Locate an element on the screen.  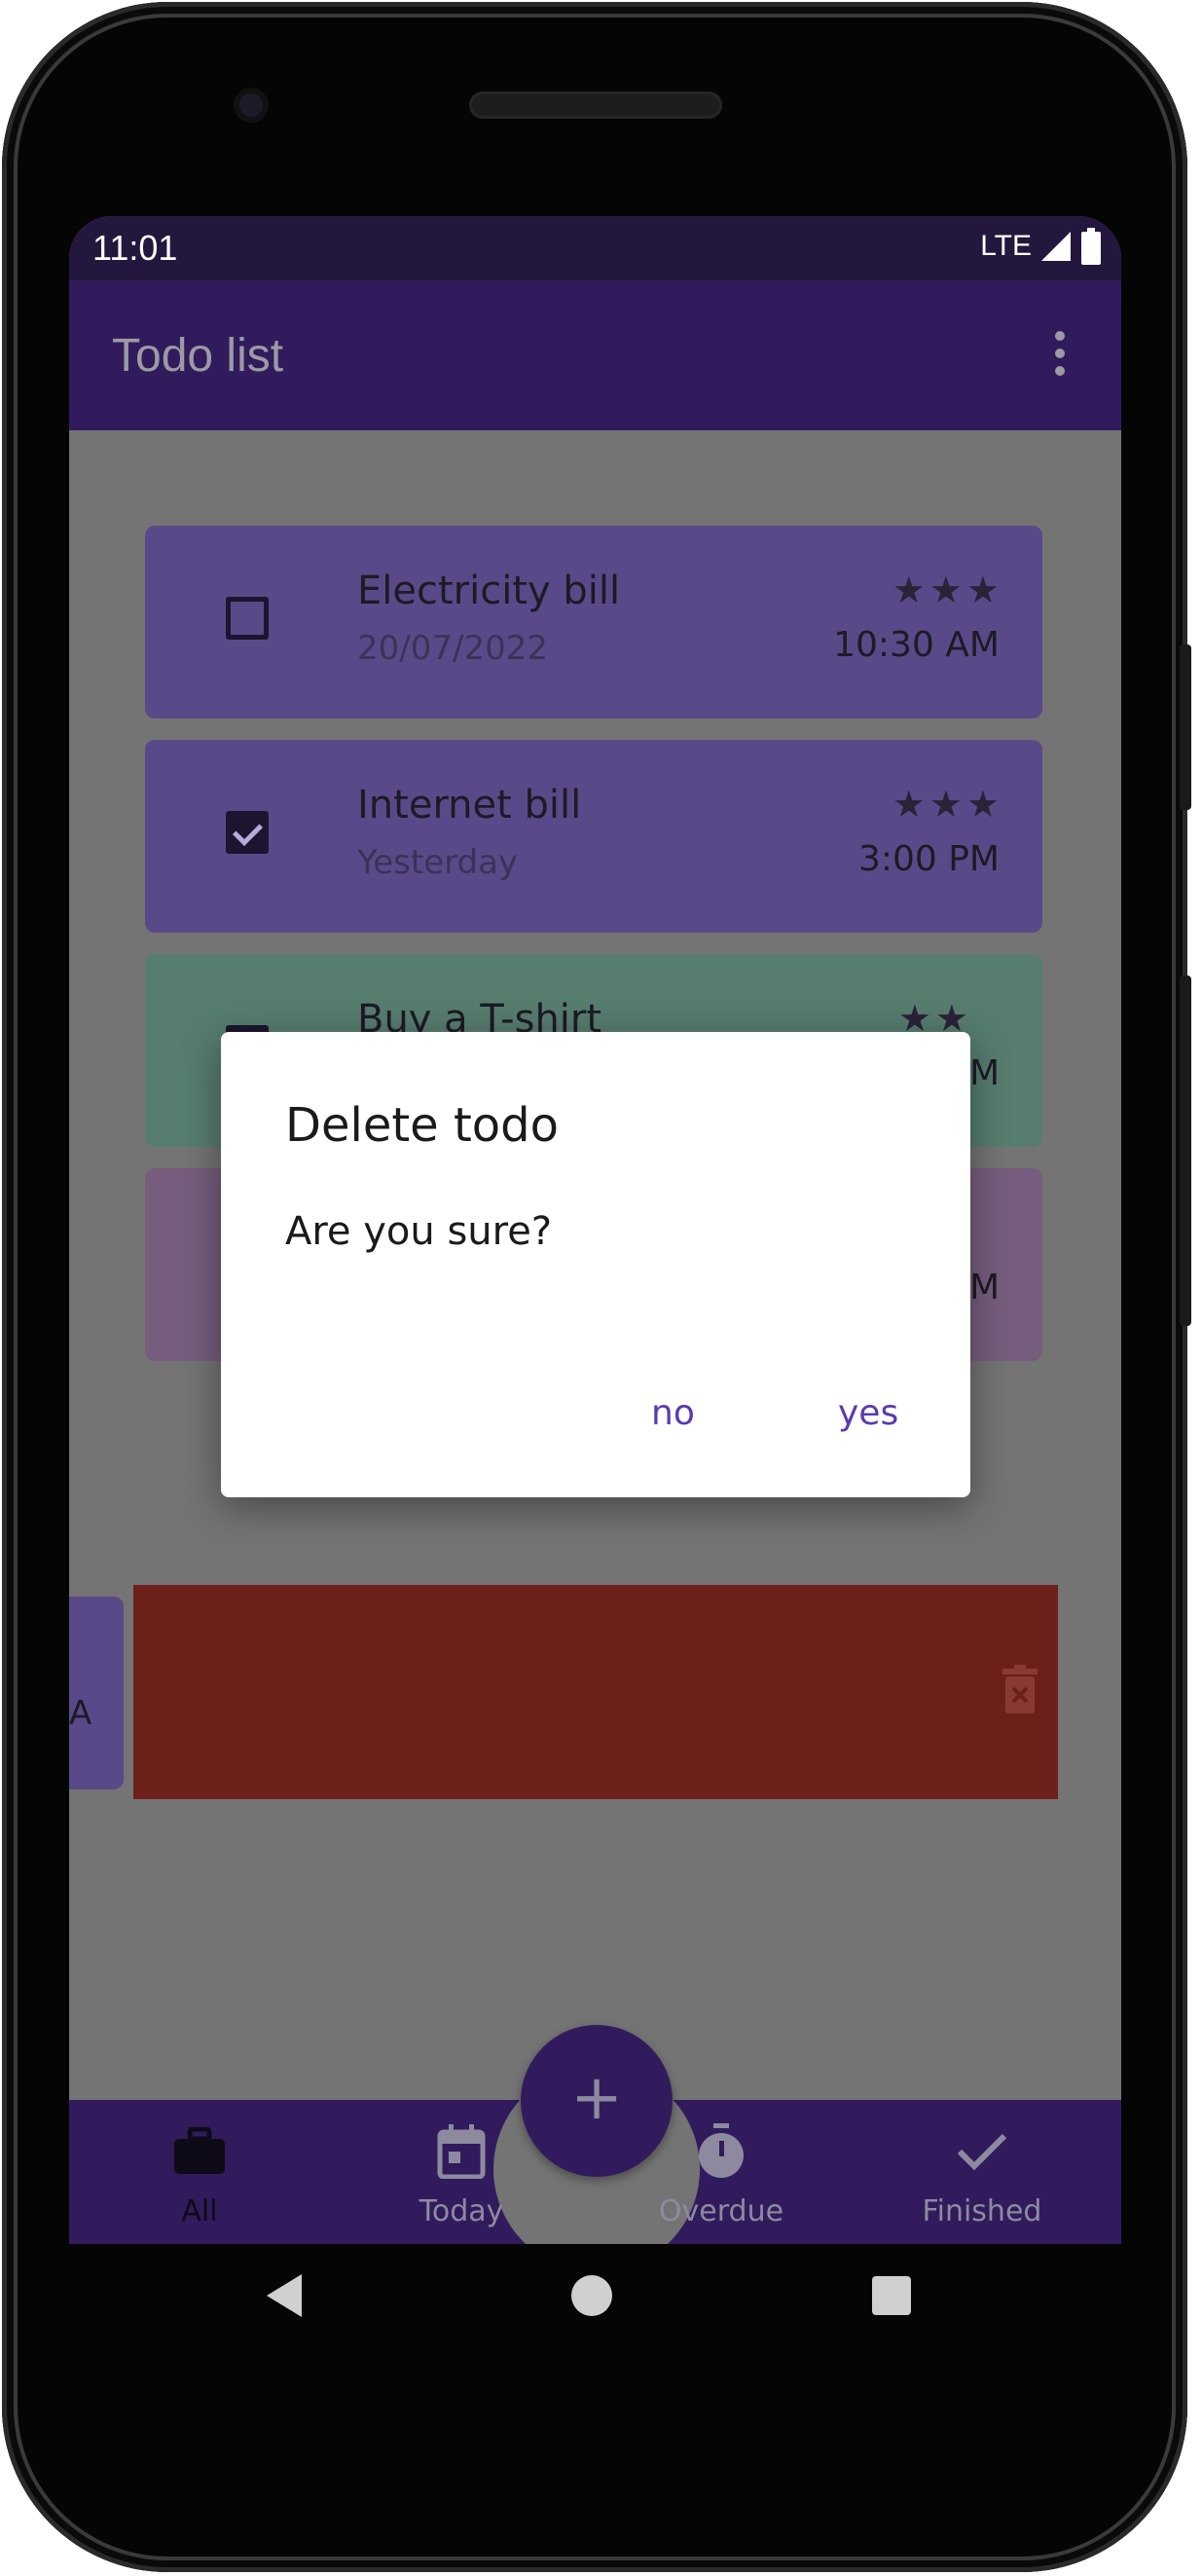
nav-label-overdue: Overdue is located at coordinates (721, 2211).